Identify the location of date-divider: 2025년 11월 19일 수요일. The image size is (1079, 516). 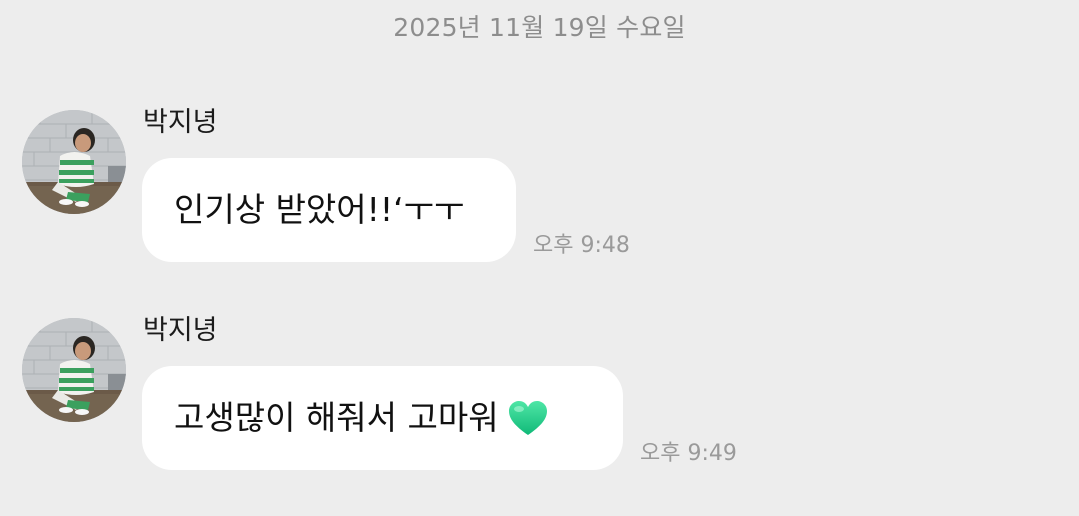
(539, 27).